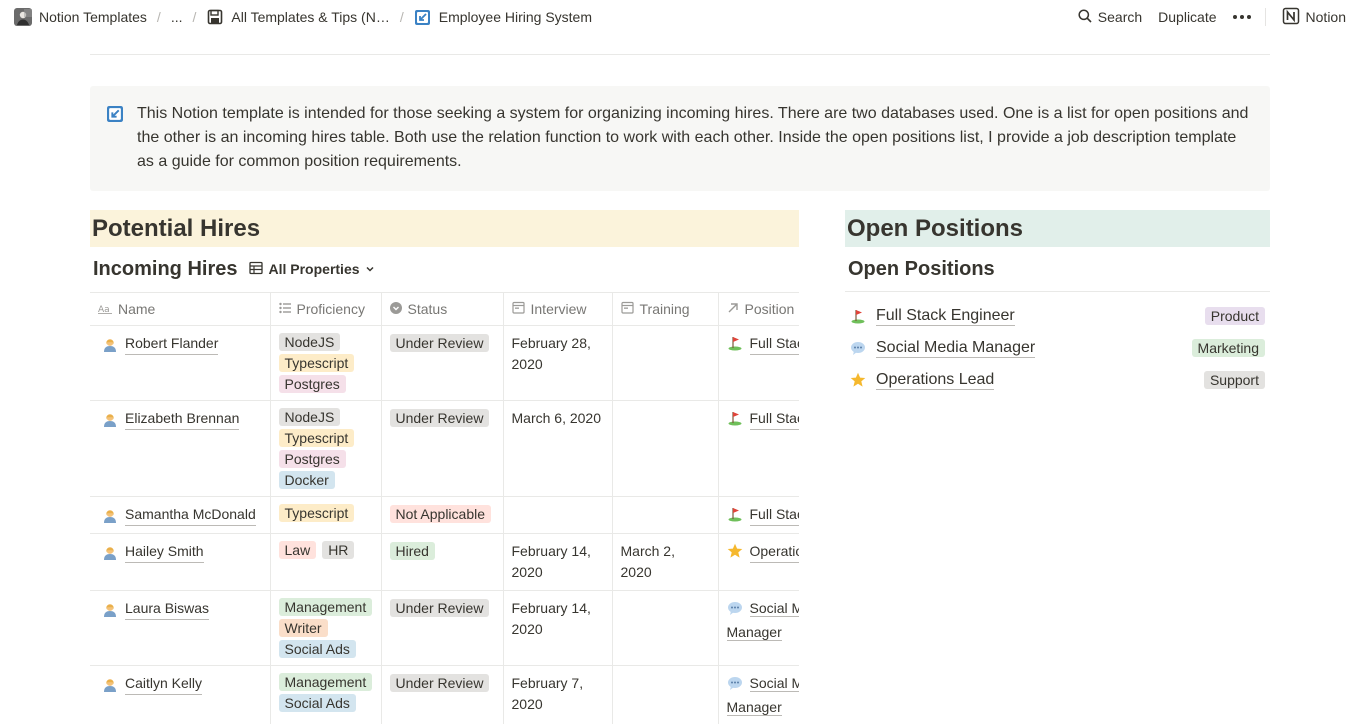 The height and width of the screenshot is (724, 1358). Describe the element at coordinates (665, 562) in the screenshot. I see `training-cell: March 2, 2020` at that location.